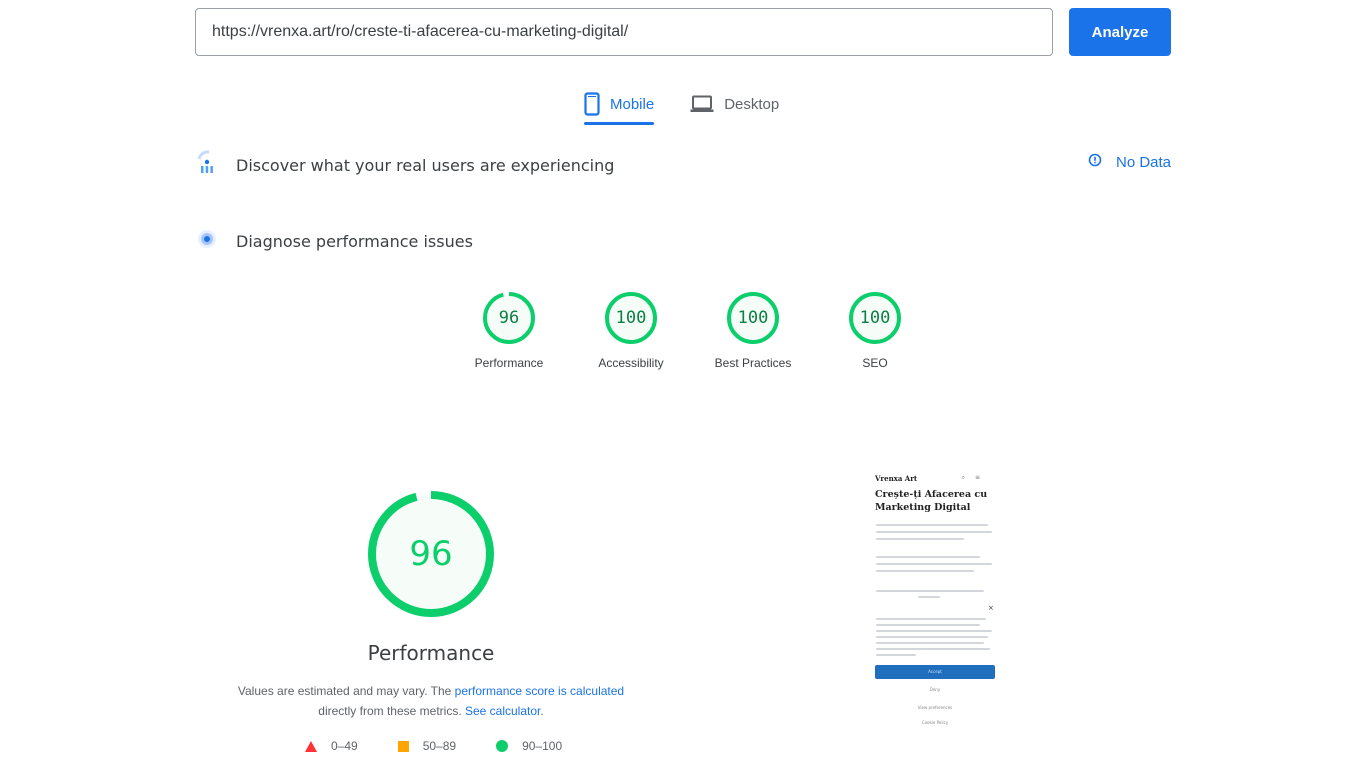  Describe the element at coordinates (311, 746) in the screenshot. I see `triangle-icon` at that location.